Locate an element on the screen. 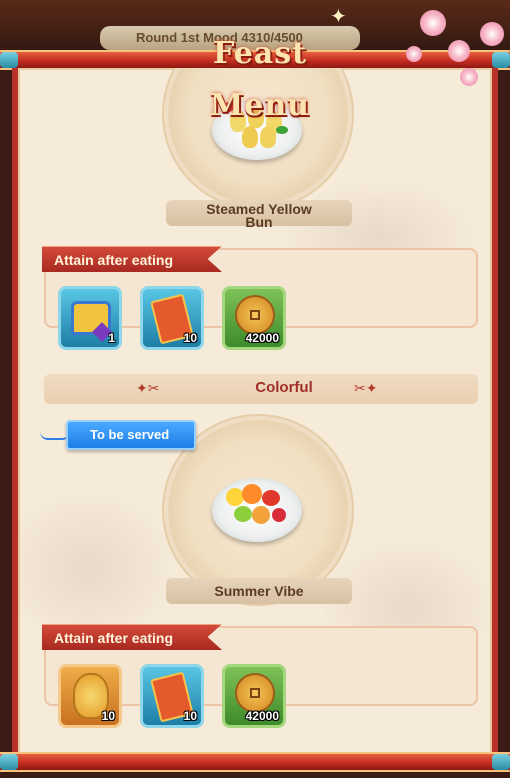 Image resolution: width=510 pixels, height=778 pixels. scroll-ornament-left-icon: ✦✂ is located at coordinates (148, 388).